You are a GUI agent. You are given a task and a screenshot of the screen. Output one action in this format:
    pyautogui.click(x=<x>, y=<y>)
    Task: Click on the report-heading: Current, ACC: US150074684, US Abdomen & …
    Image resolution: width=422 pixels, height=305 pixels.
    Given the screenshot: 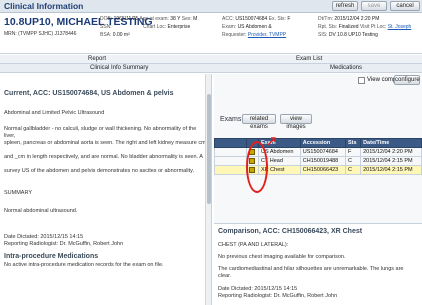 What is the action you would take?
    pyautogui.click(x=89, y=93)
    